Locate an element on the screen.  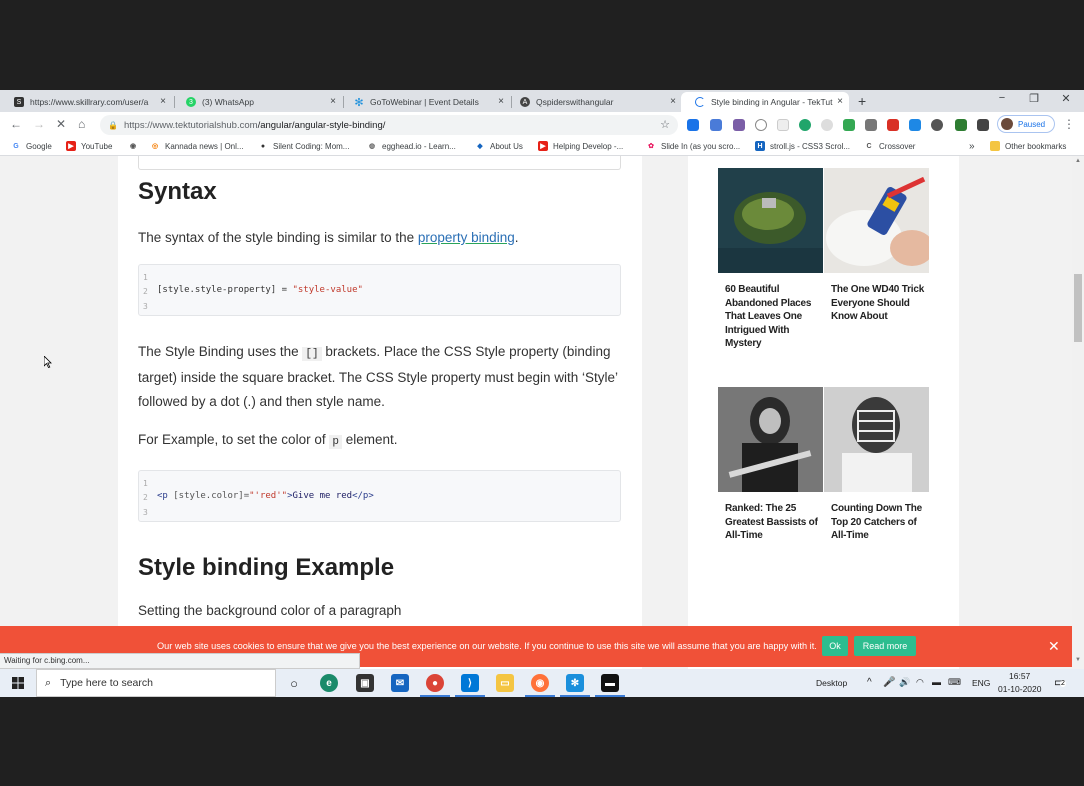
vscode-icon: ⟩ is located at coordinates (470, 683).